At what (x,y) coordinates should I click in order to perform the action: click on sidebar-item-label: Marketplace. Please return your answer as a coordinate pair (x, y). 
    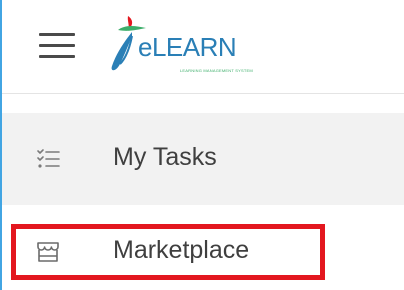
    Looking at the image, I should click on (181, 250).